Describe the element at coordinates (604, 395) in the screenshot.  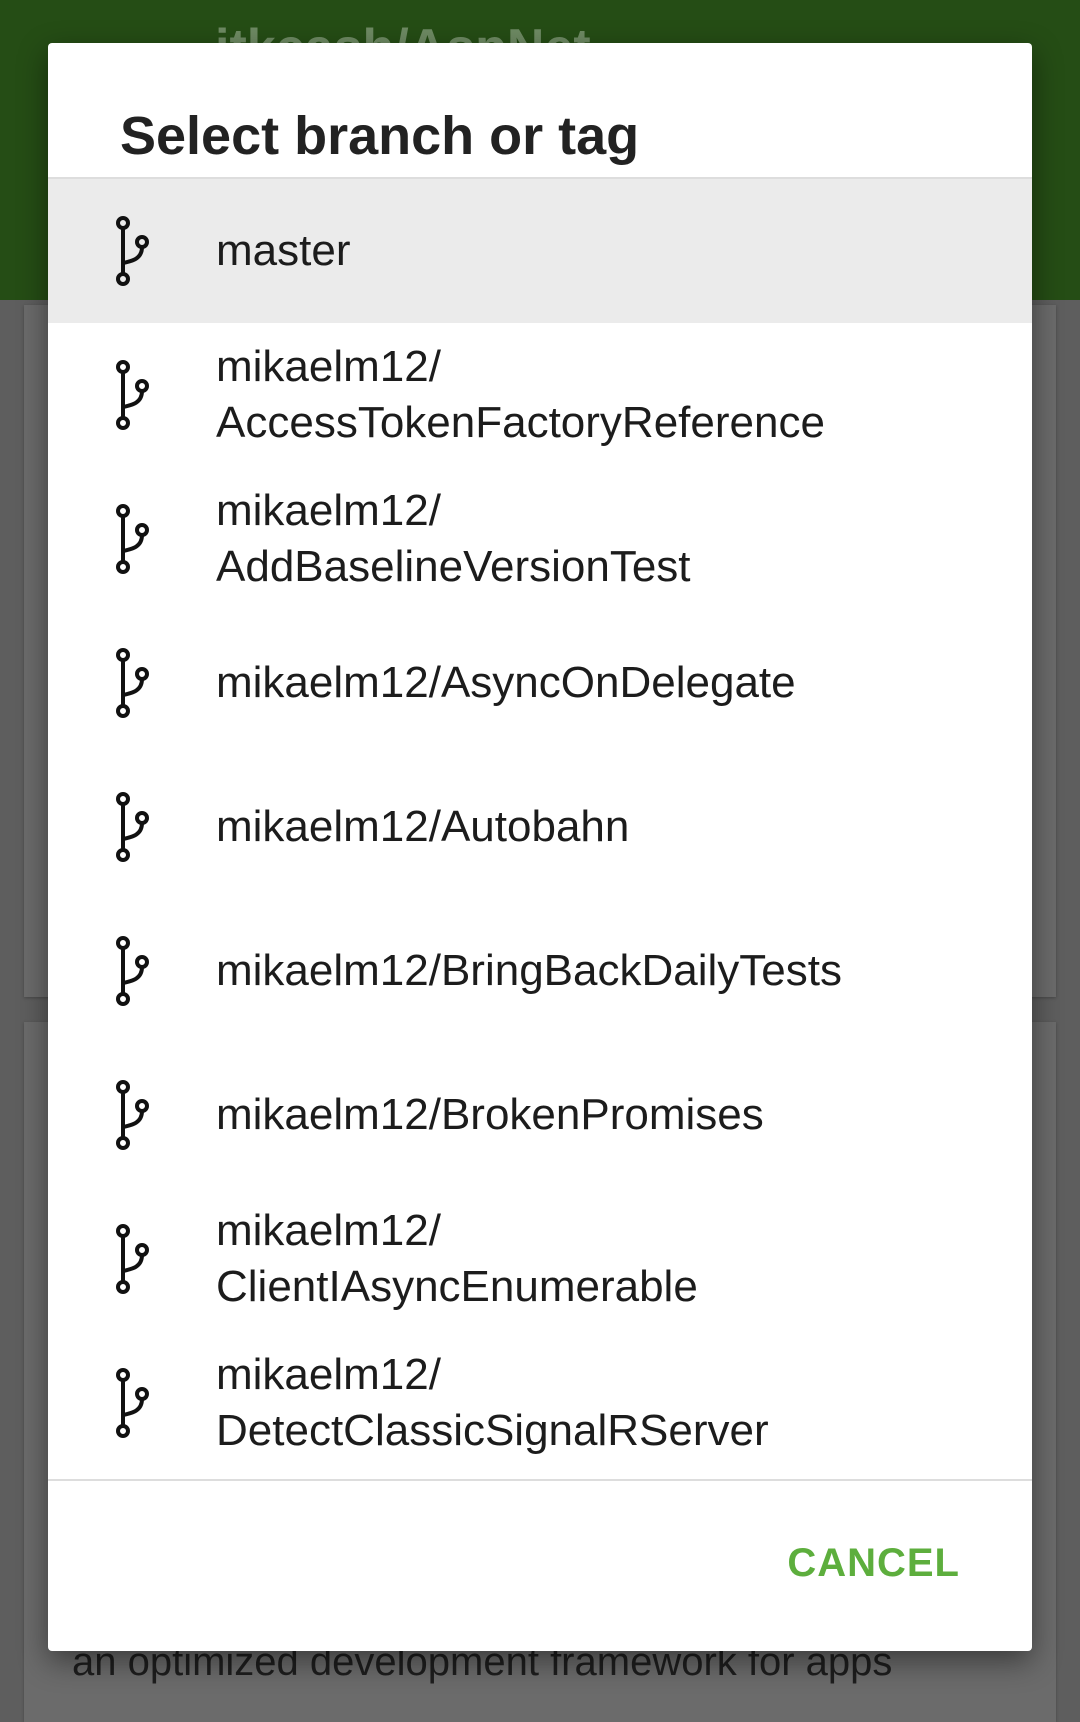
I see `branch-label: mikaelm12/AccessTokenFactoryReference` at that location.